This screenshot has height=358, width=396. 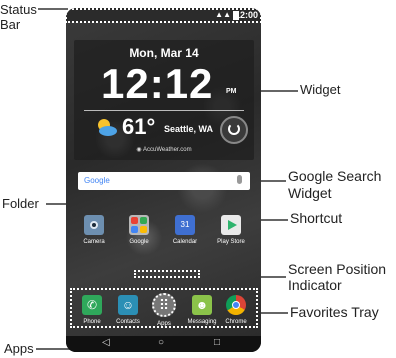 I want to click on screen-position-indicator, so click(x=167, y=274).